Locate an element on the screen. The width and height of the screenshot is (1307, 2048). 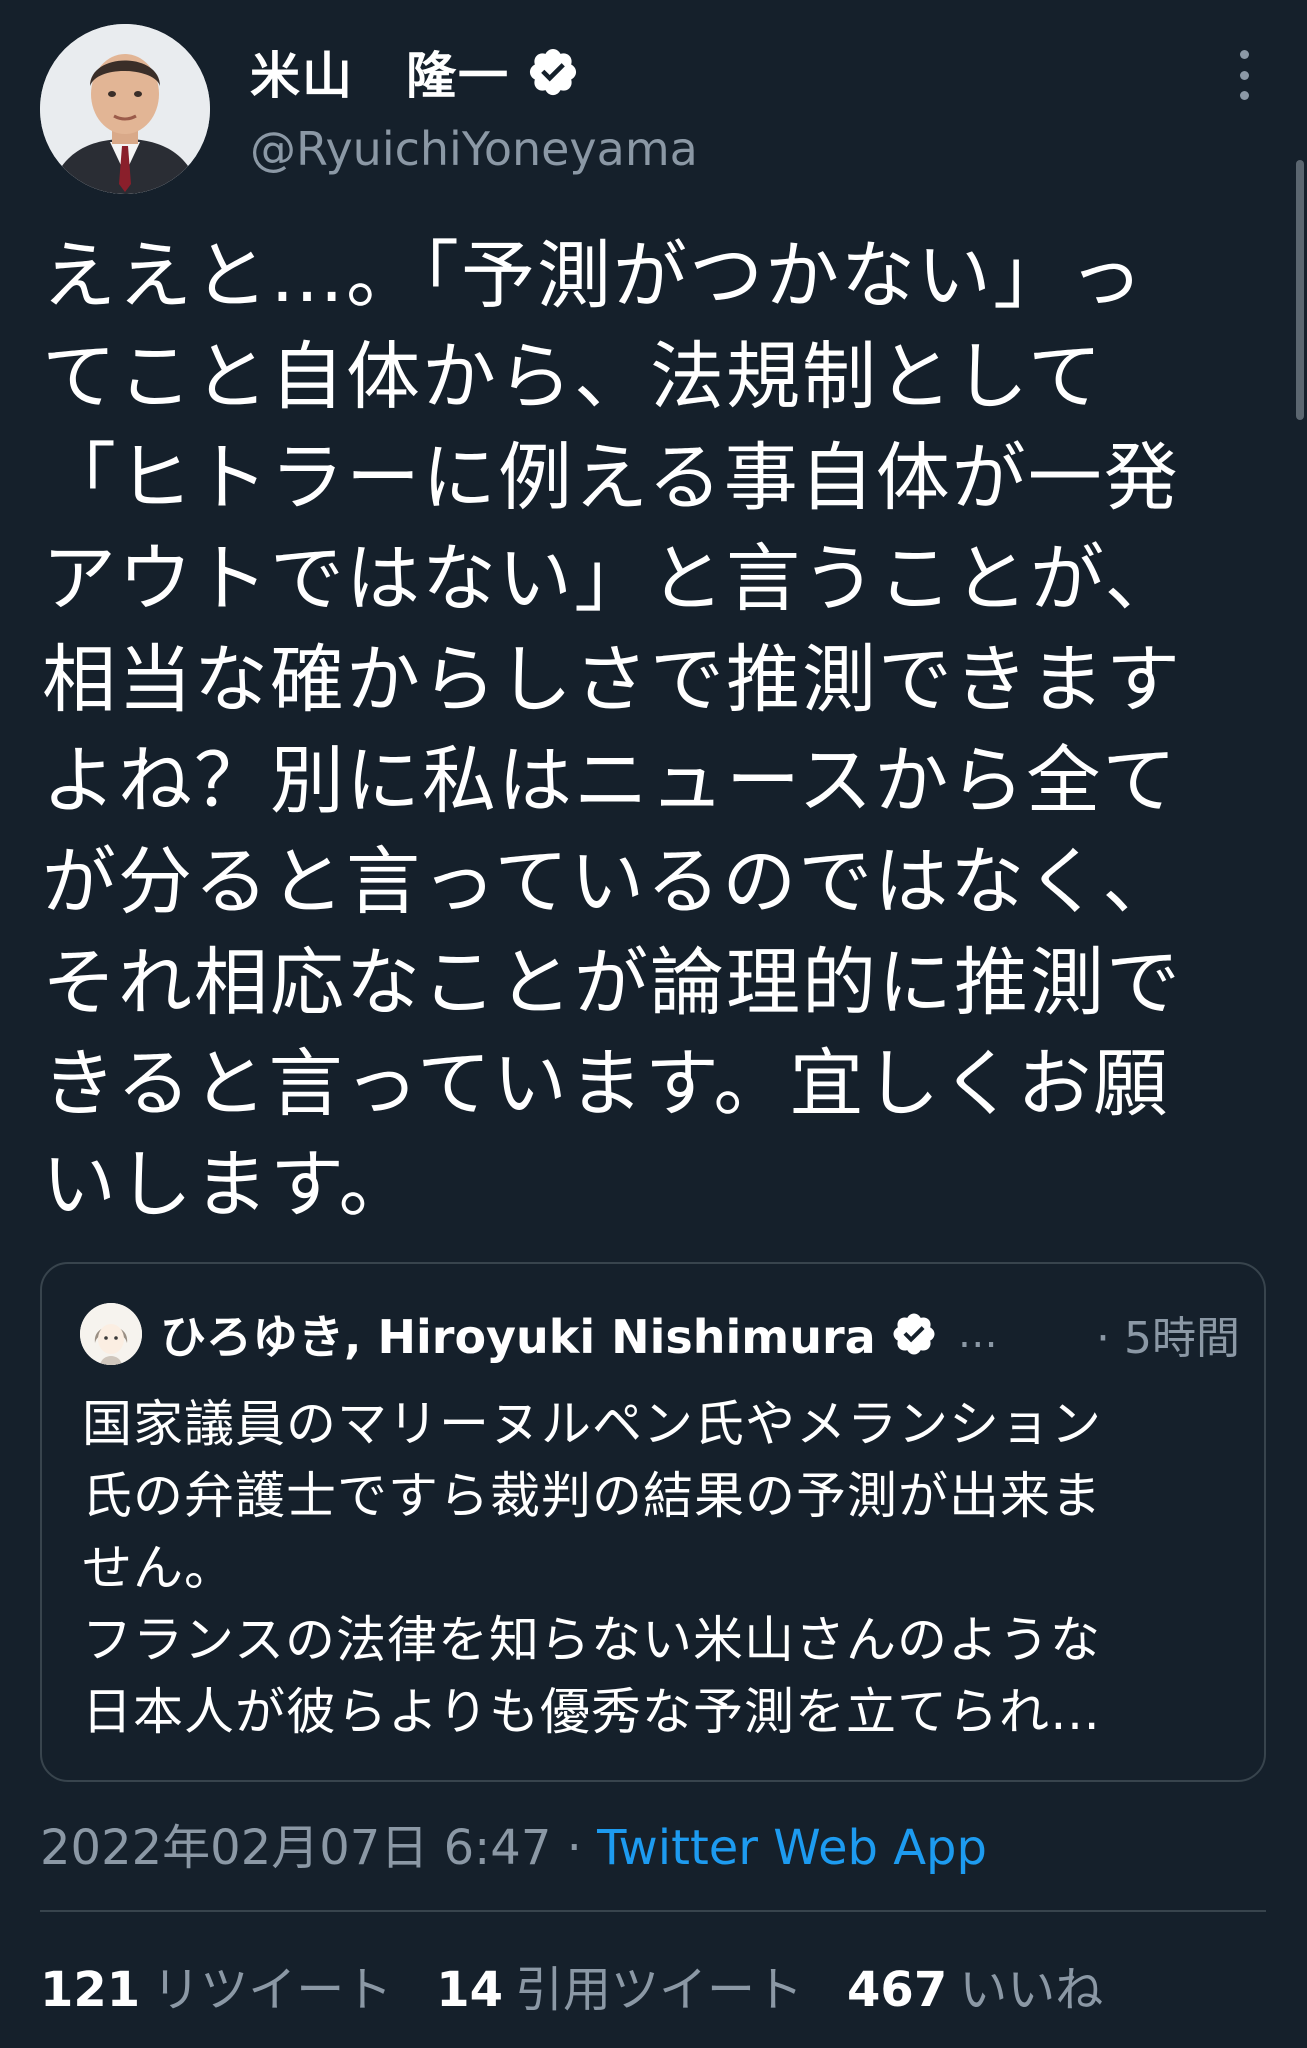
quoted-tweet-header: ひろゆき, Hiroyuki Nishimura … · 5時間 is located at coordinates (660, 1334).